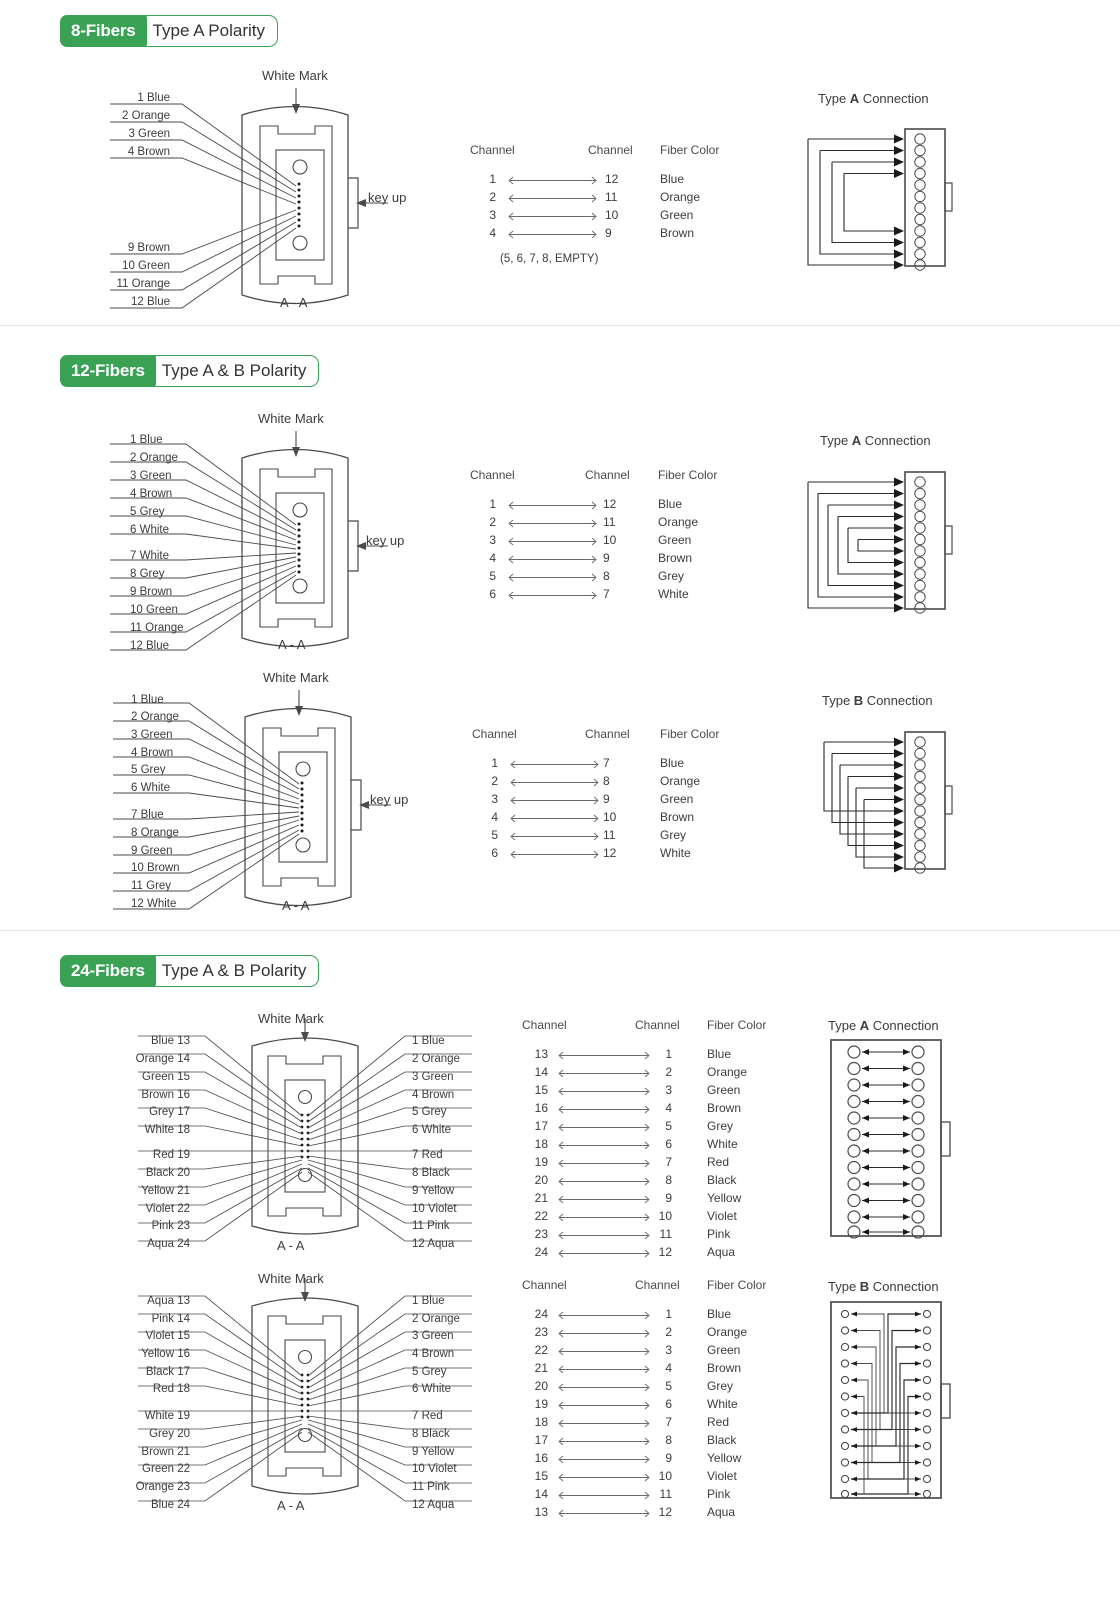 Image resolution: width=1120 pixels, height=1607 pixels. Describe the element at coordinates (549, 259) in the screenshot. I see `empty-channels-note-8f: (5, 6, 7, 8, EMPTY)` at that location.